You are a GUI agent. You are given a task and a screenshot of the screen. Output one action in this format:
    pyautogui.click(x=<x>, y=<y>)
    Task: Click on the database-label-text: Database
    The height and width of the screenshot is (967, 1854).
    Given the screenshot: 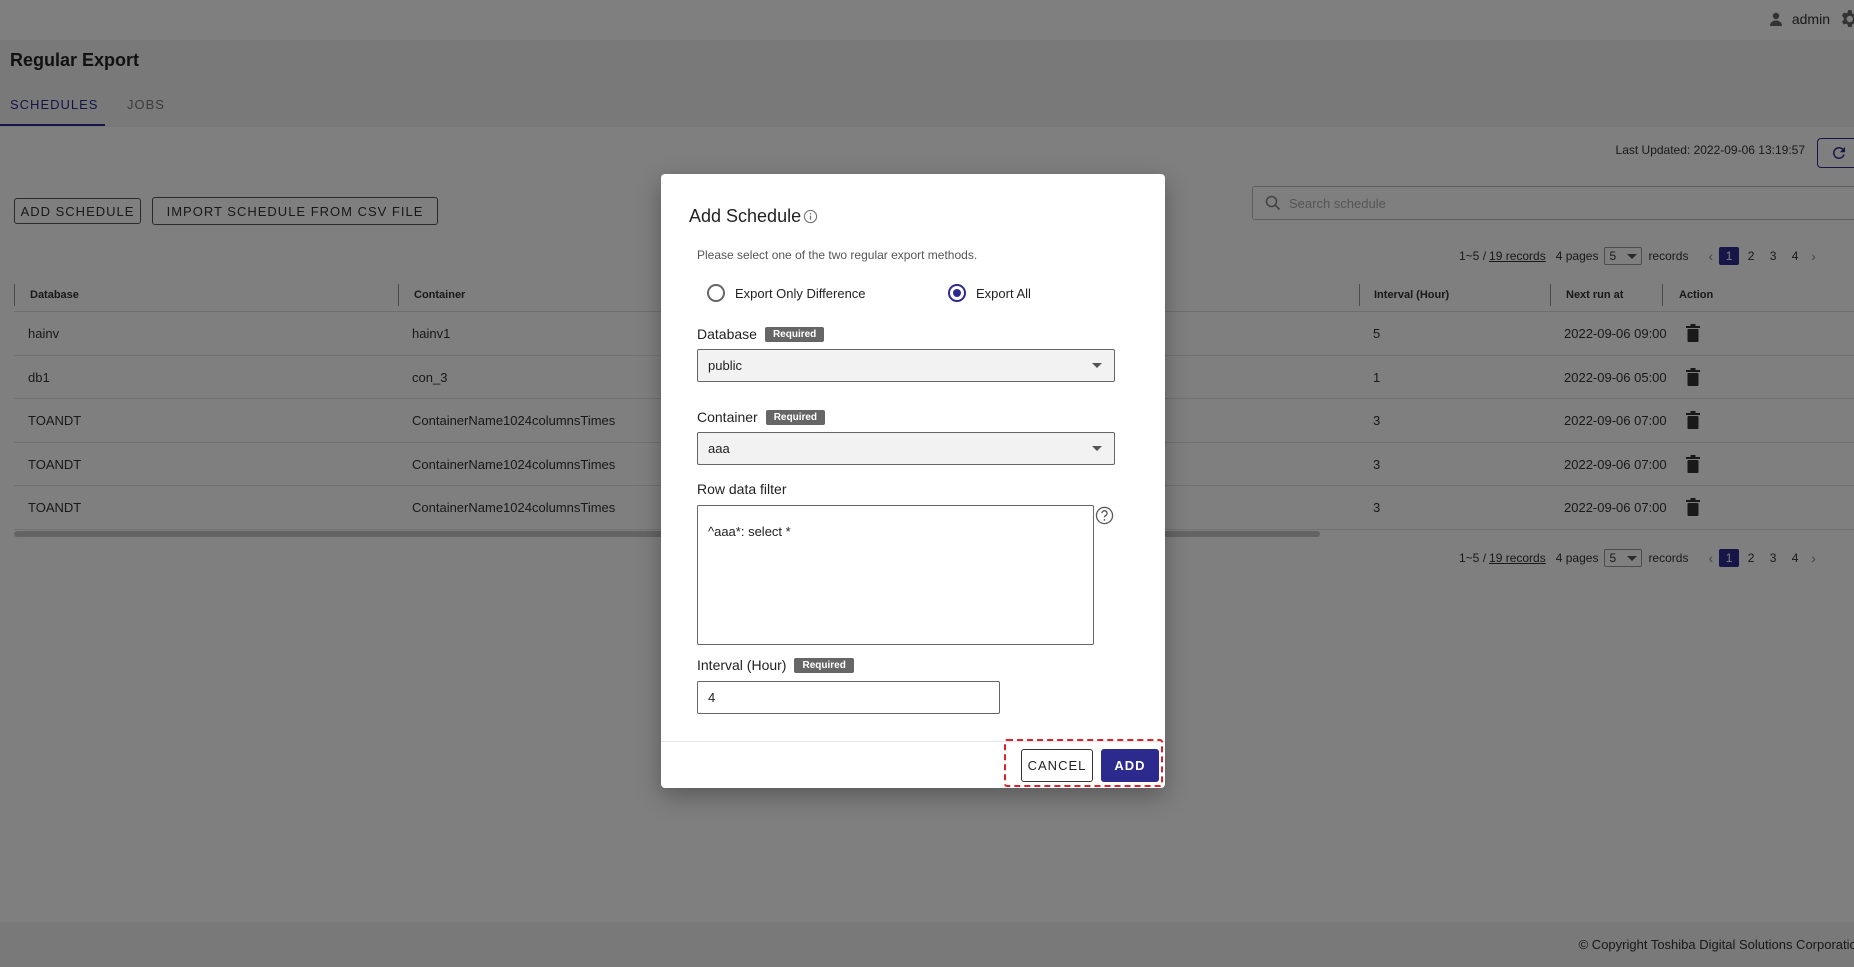 What is the action you would take?
    pyautogui.click(x=727, y=334)
    